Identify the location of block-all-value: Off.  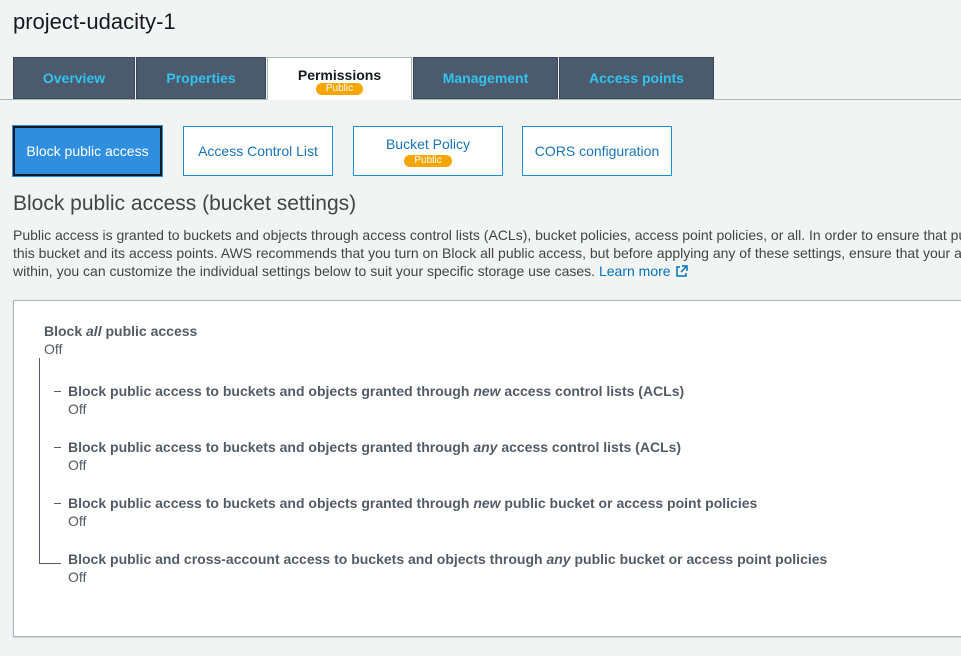
(53, 349).